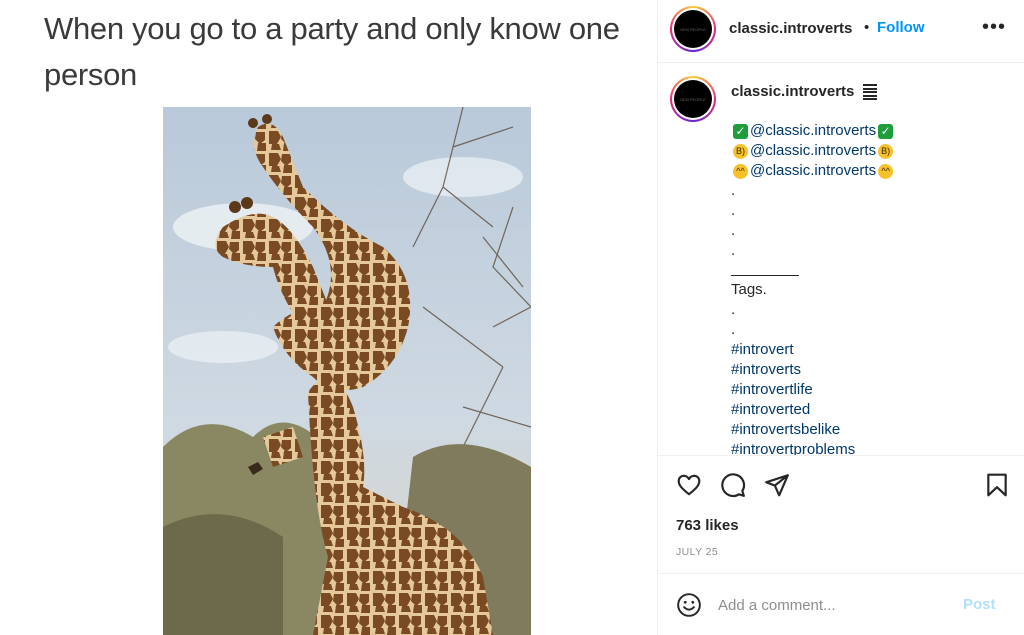 The height and width of the screenshot is (635, 1024). What do you see at coordinates (777, 485) in the screenshot?
I see `send-icon` at bounding box center [777, 485].